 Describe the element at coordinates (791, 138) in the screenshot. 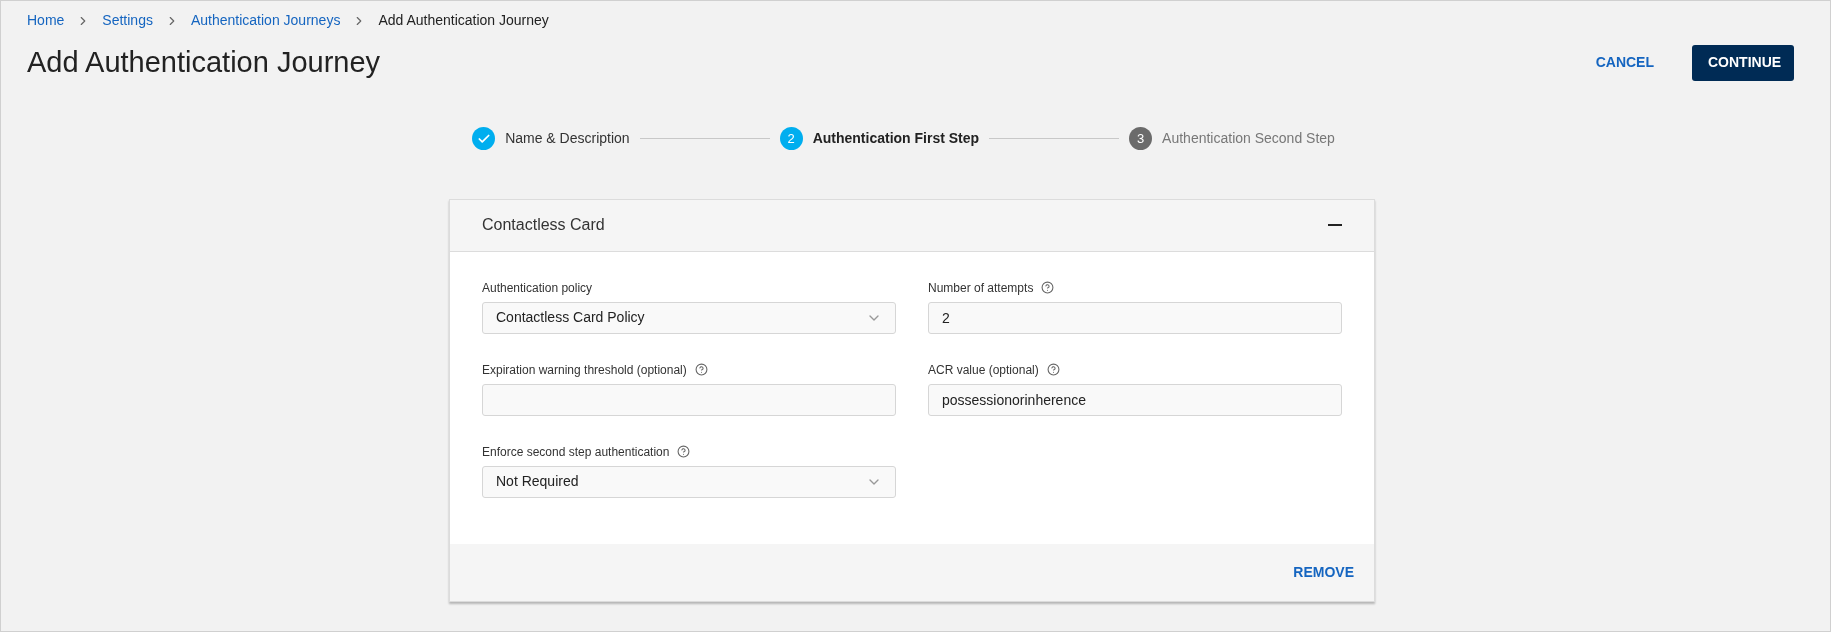

I see `step-number: 2` at that location.